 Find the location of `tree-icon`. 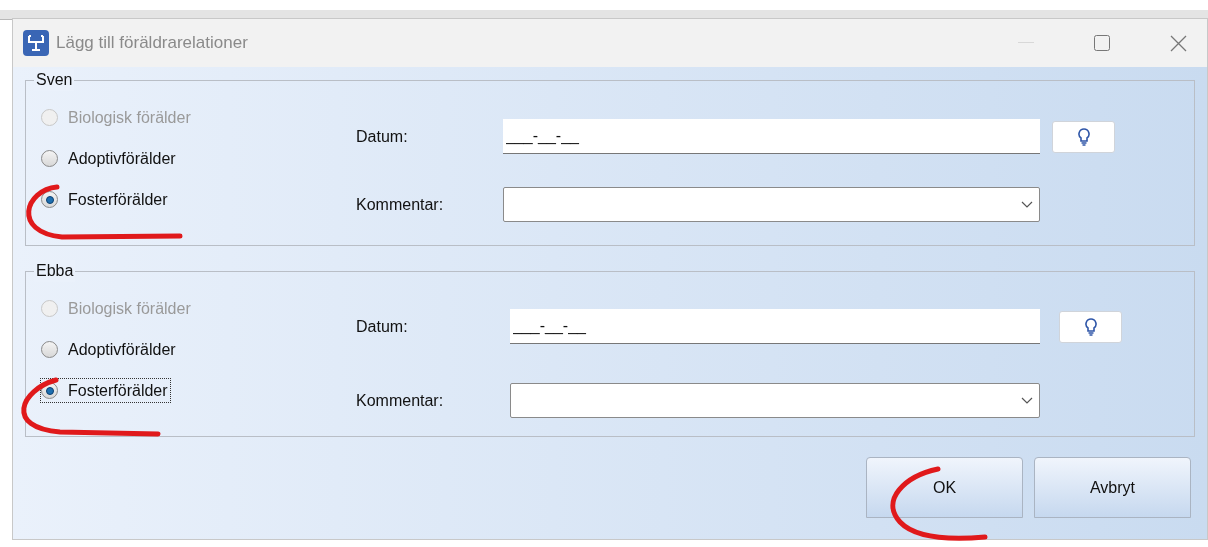

tree-icon is located at coordinates (36, 43).